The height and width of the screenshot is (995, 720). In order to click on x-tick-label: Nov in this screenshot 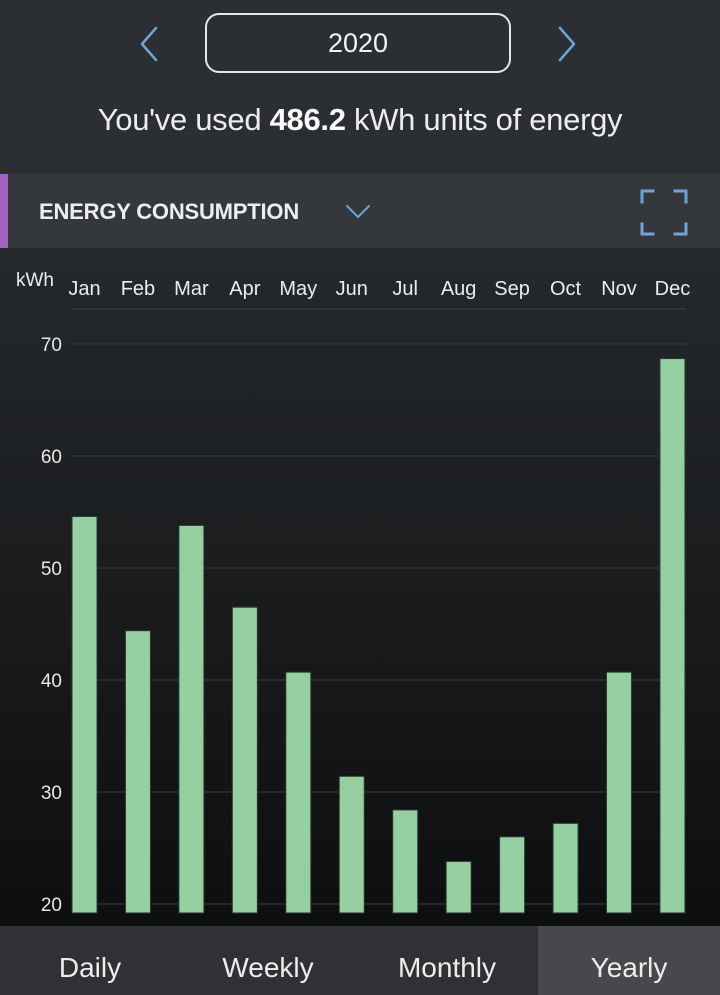, I will do `click(619, 289)`.